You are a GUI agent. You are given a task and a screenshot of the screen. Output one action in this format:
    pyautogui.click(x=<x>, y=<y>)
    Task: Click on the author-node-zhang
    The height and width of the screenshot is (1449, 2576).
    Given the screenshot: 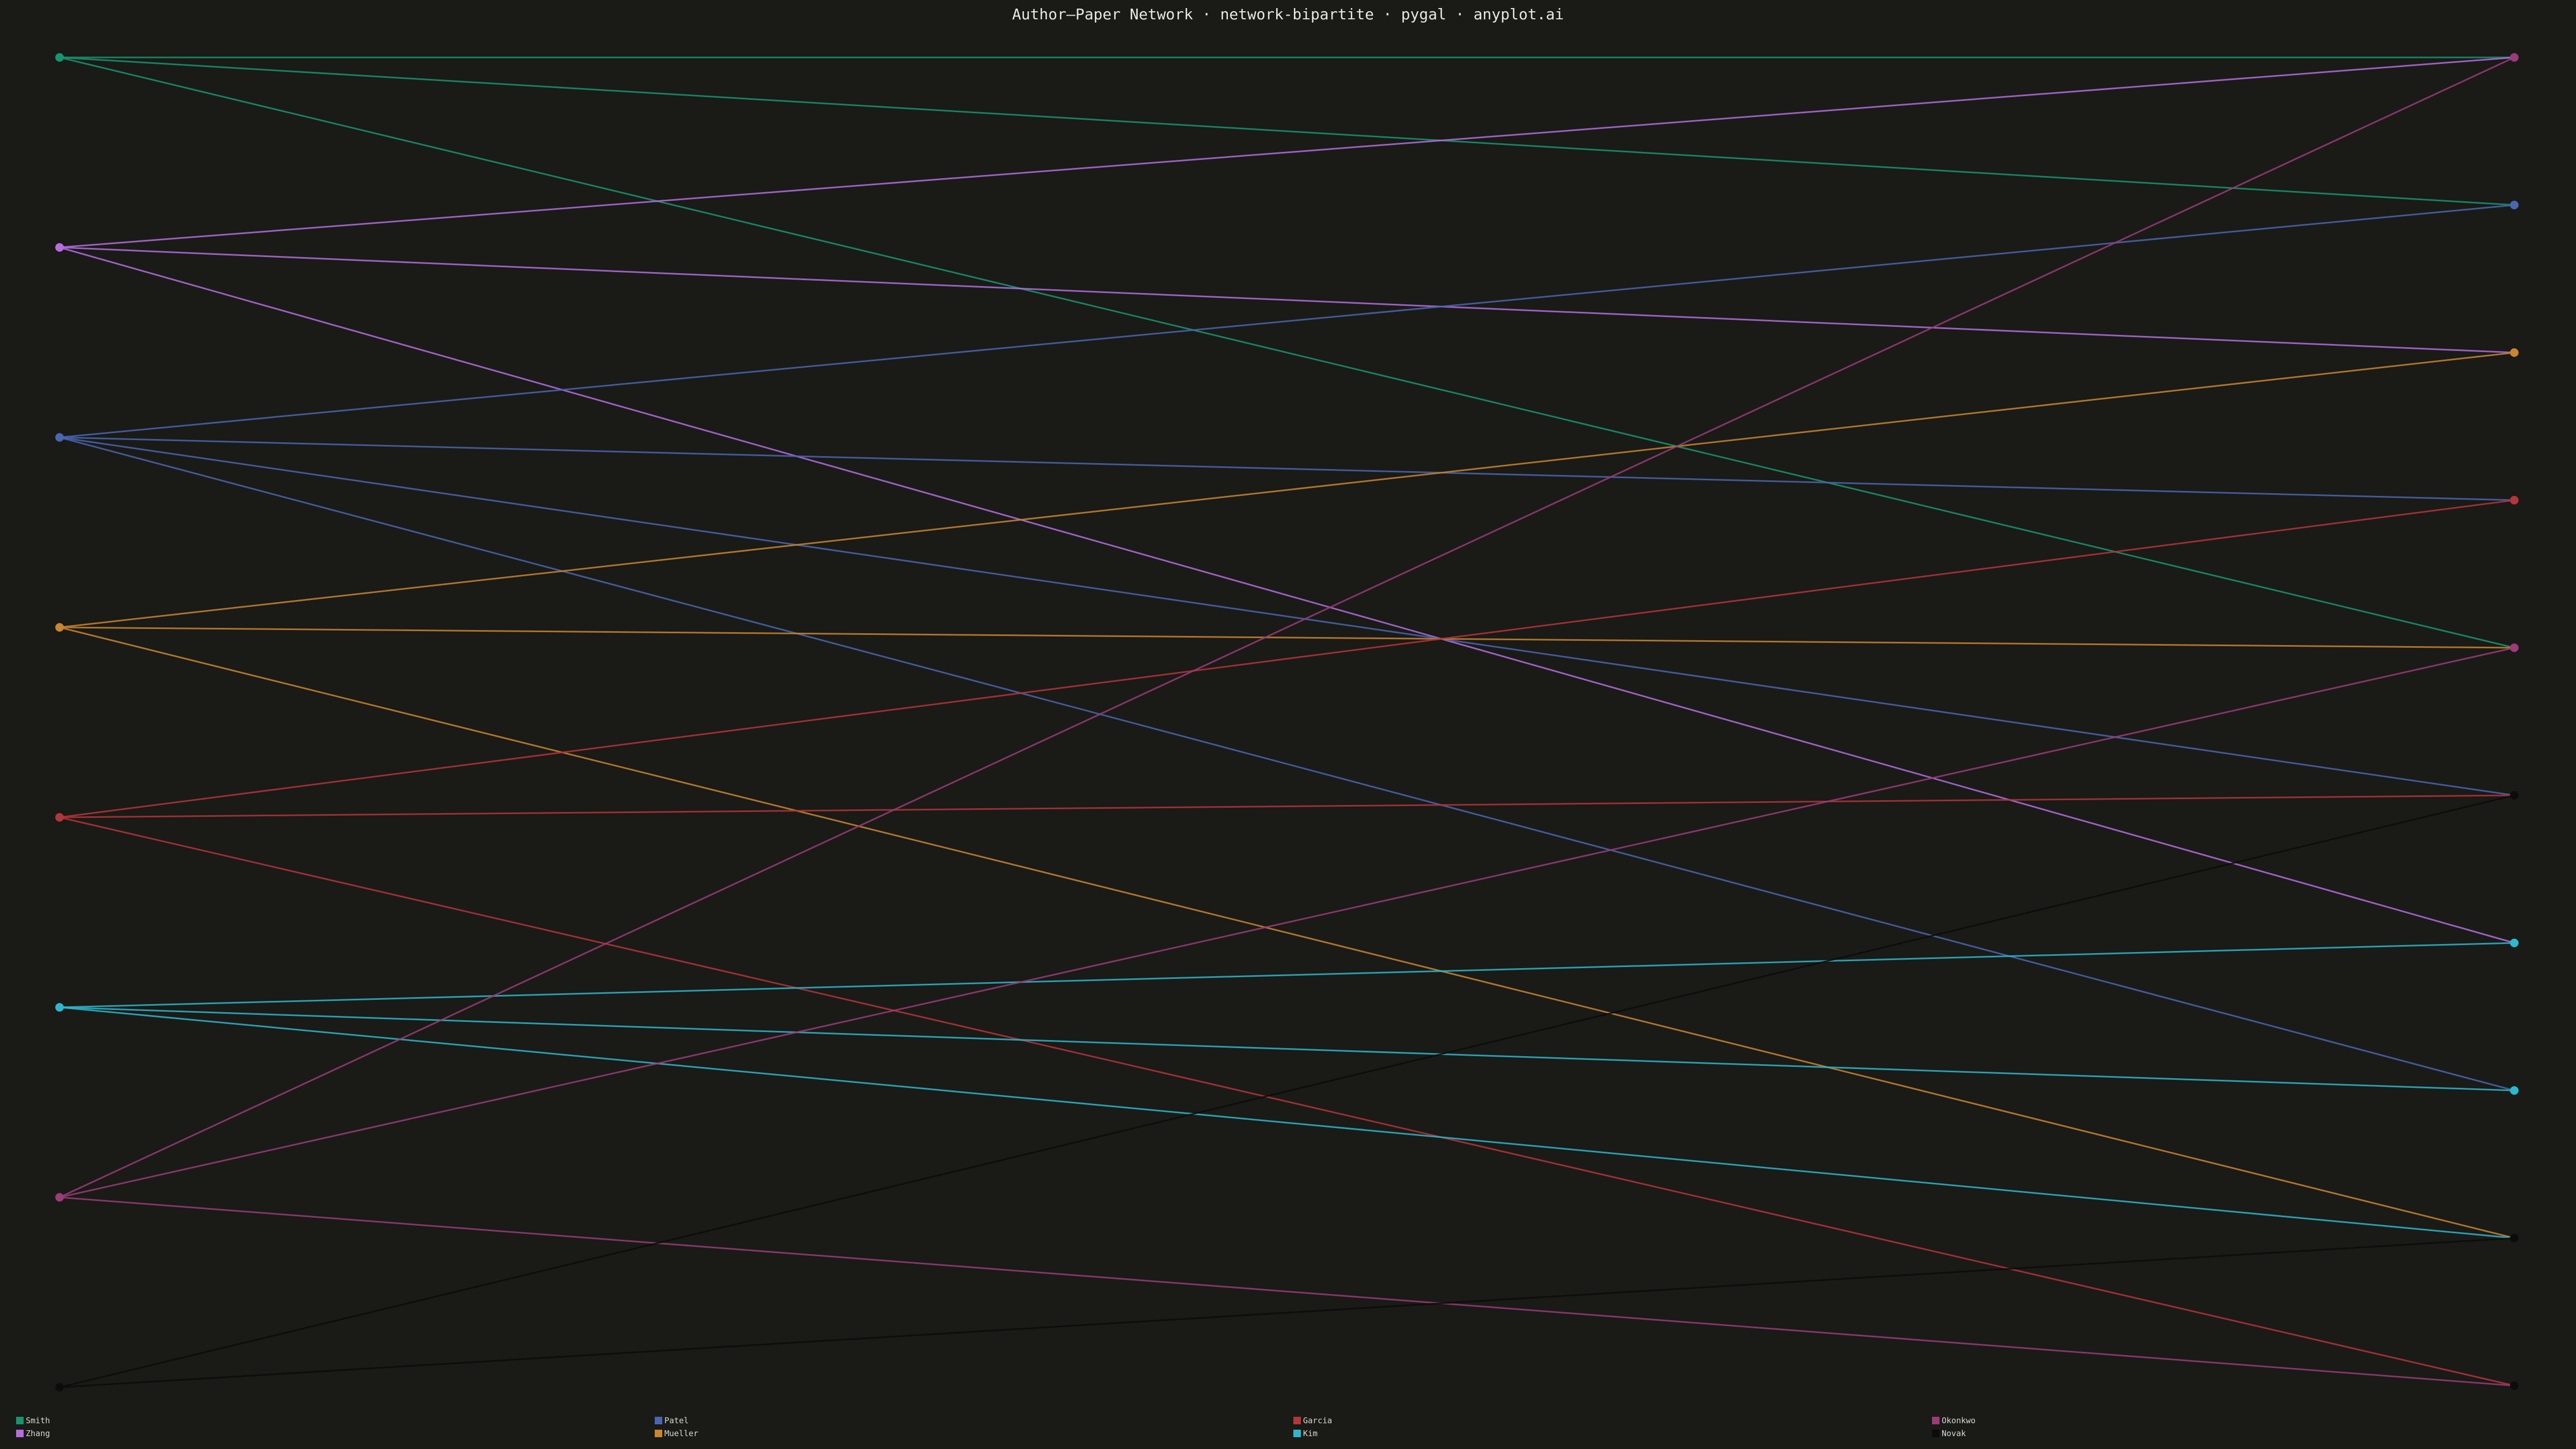 What is the action you would take?
    pyautogui.click(x=59, y=247)
    